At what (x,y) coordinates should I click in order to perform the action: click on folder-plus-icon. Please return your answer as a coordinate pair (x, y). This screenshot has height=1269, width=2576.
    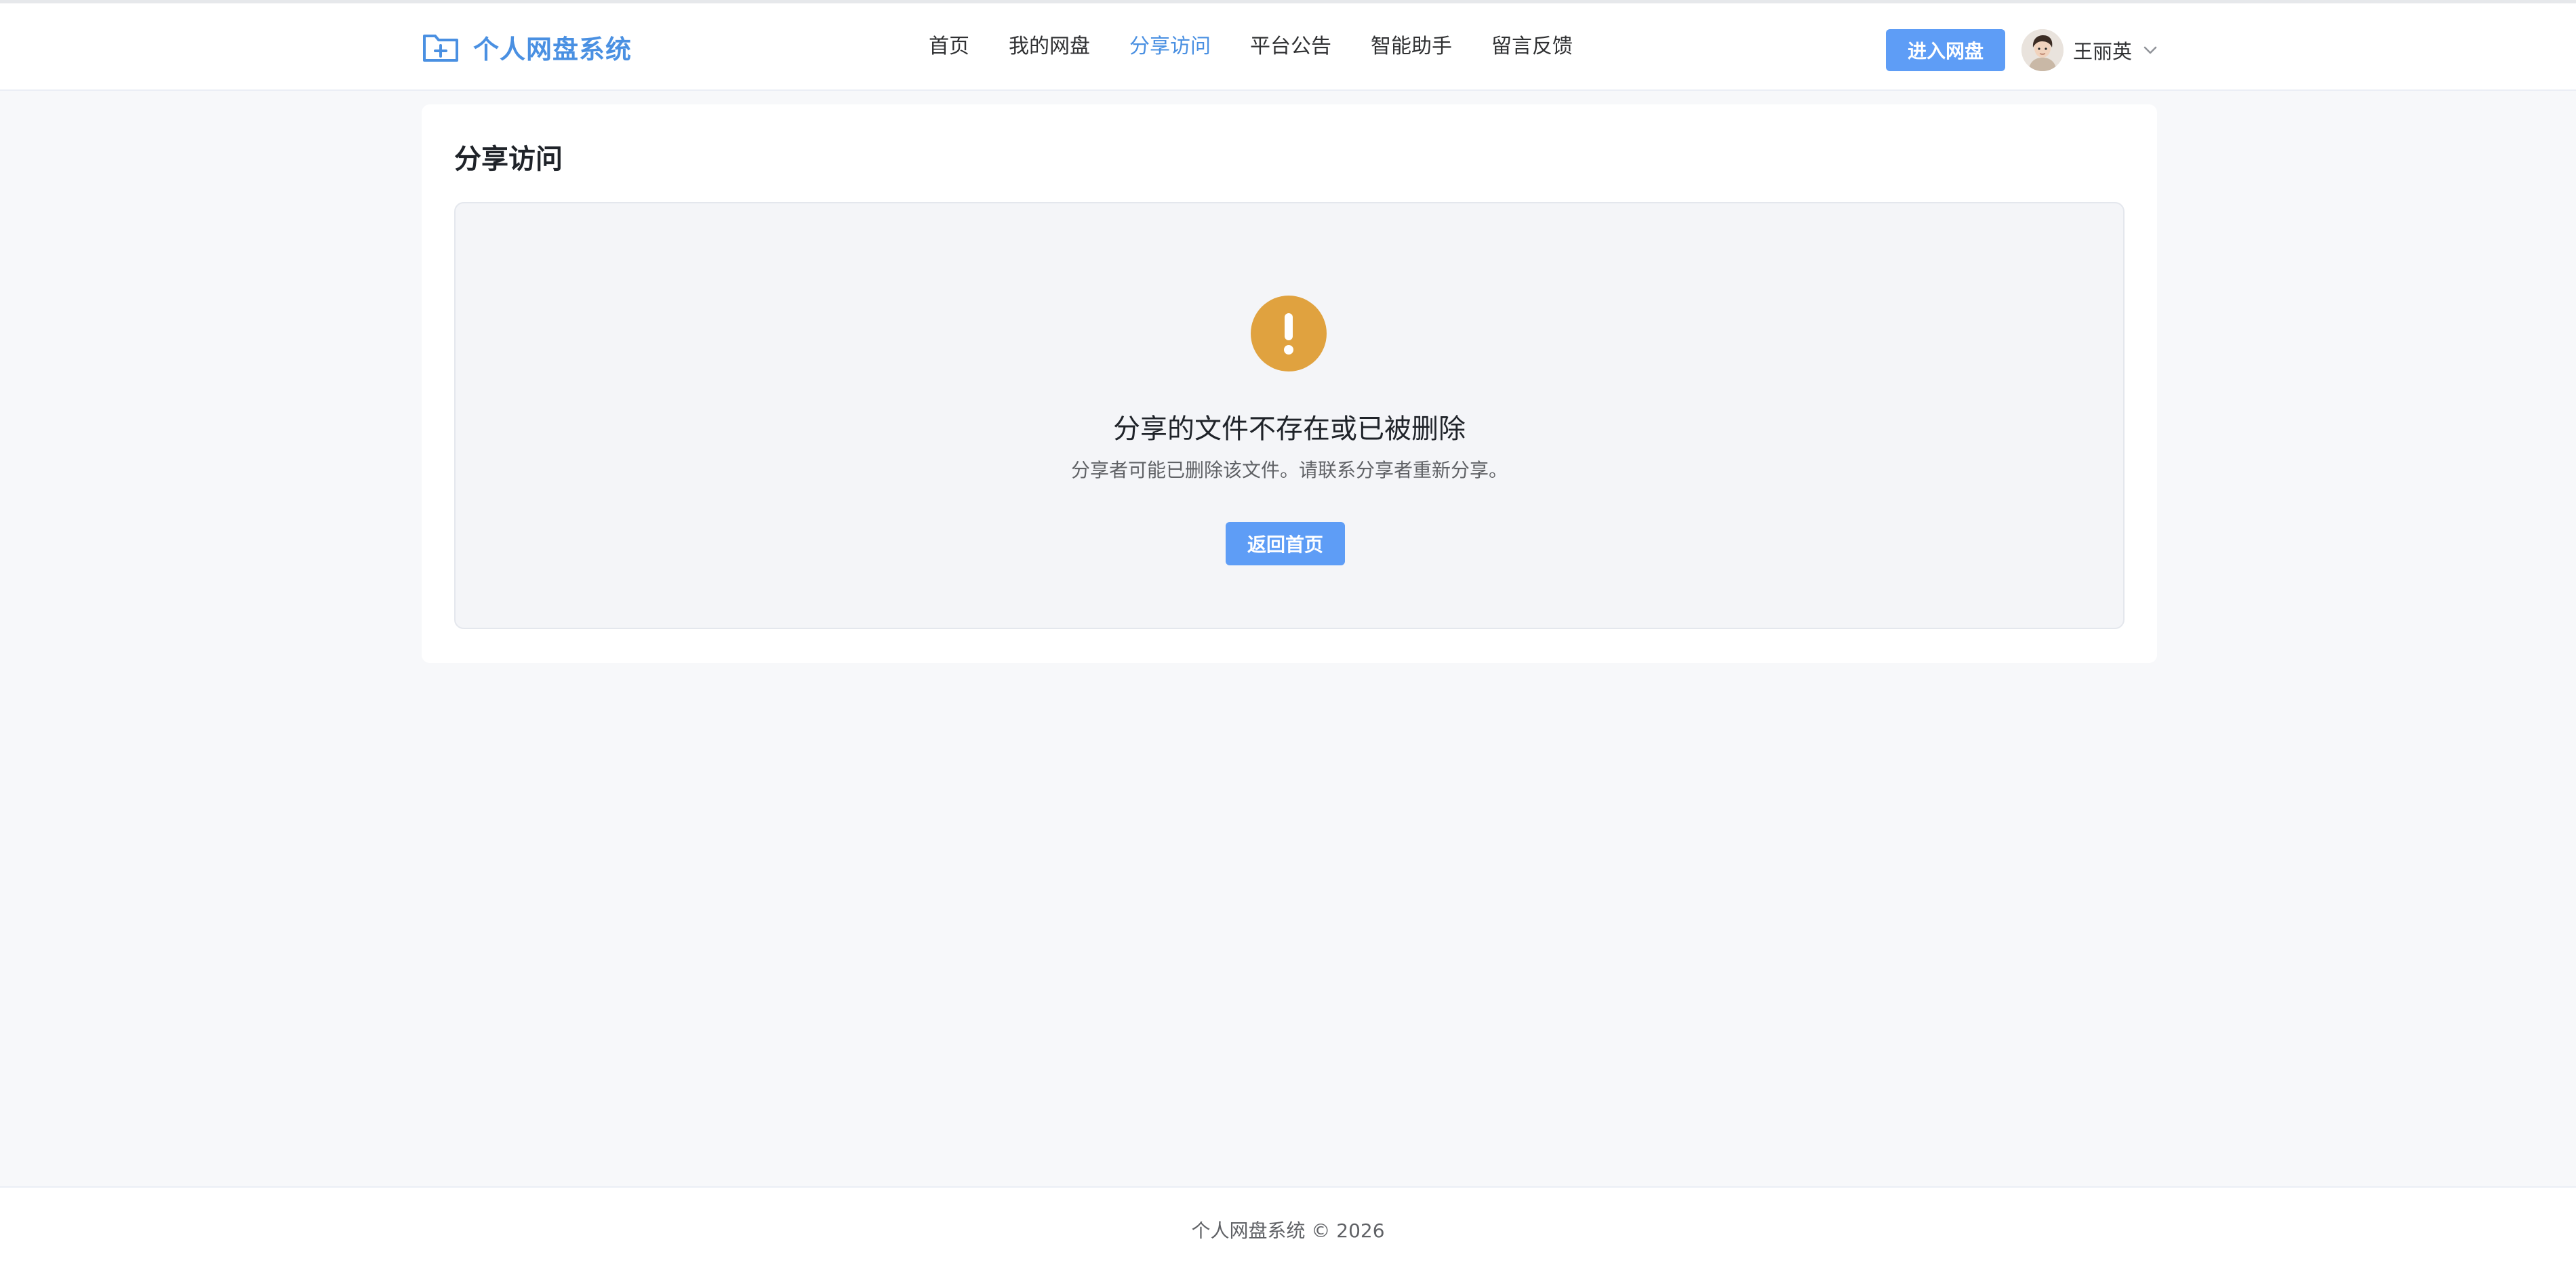
    Looking at the image, I should click on (441, 47).